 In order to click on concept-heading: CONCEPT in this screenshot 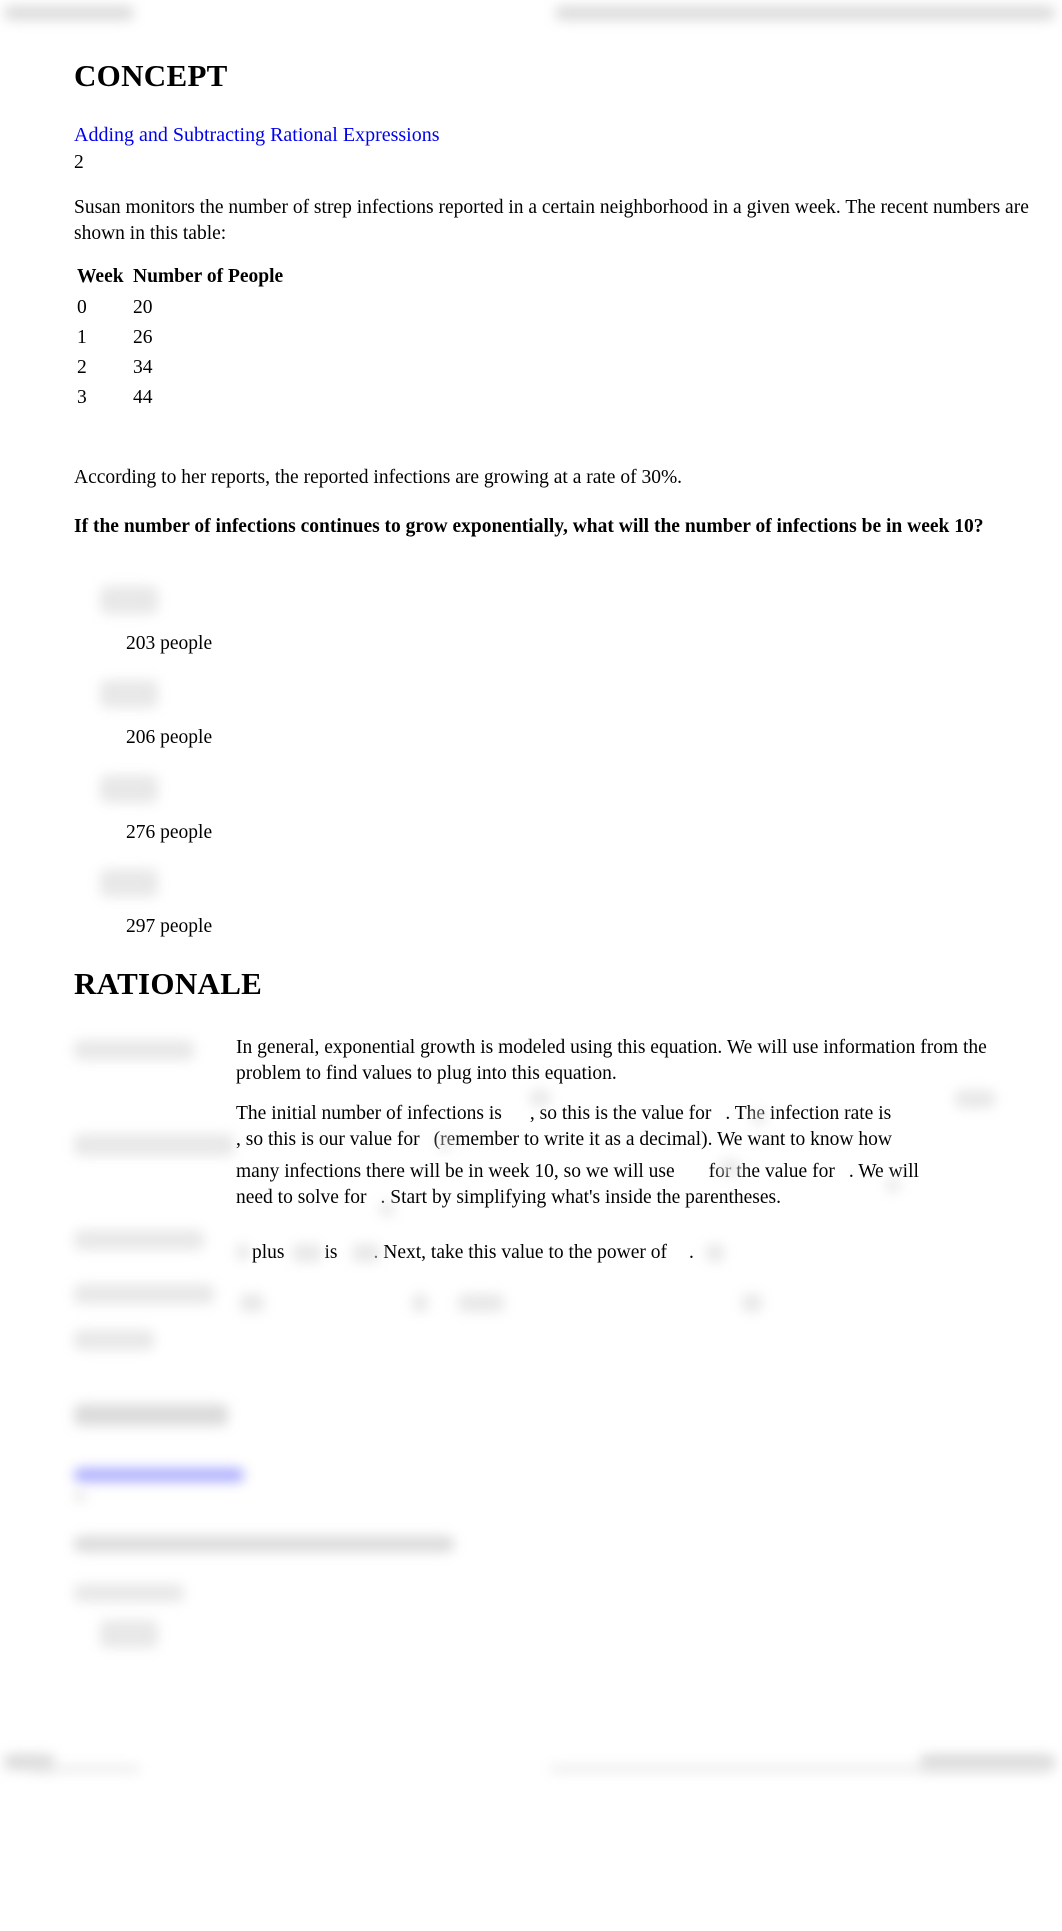, I will do `click(151, 75)`.